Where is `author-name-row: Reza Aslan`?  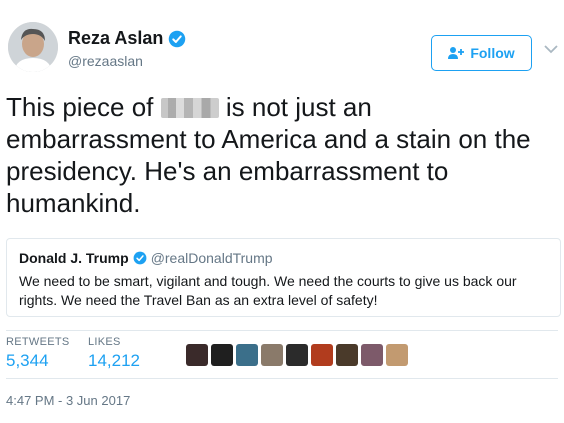 author-name-row: Reza Aslan is located at coordinates (127, 38).